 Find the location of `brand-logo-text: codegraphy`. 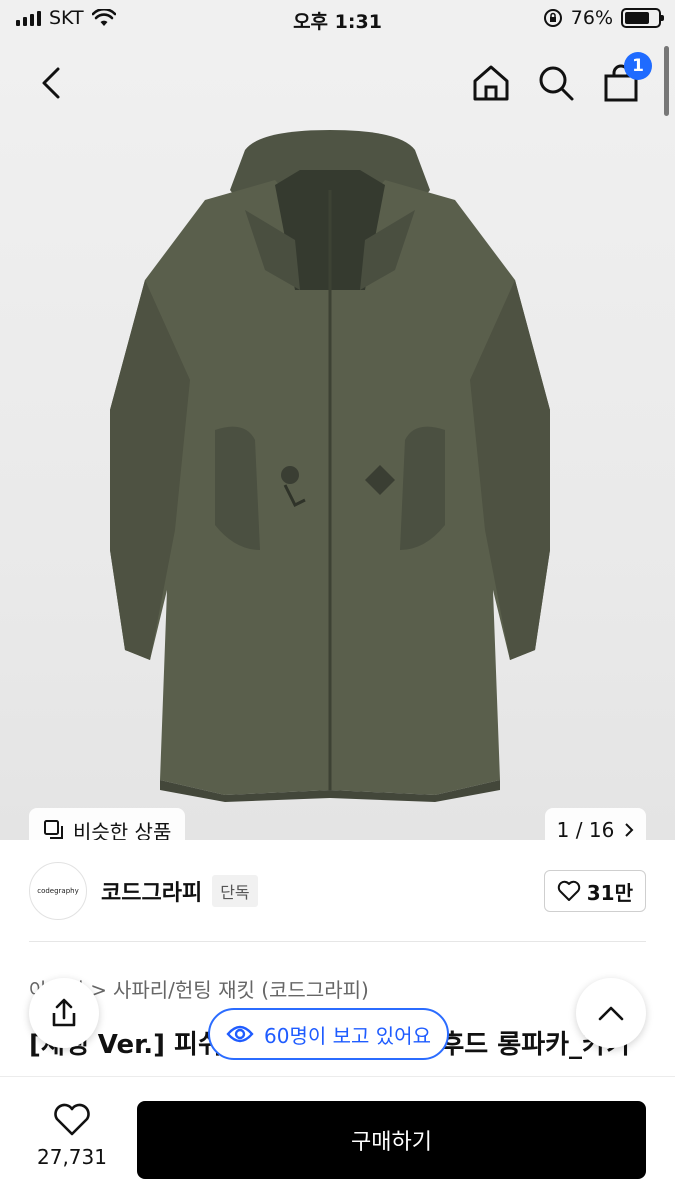

brand-logo-text: codegraphy is located at coordinates (58, 891).